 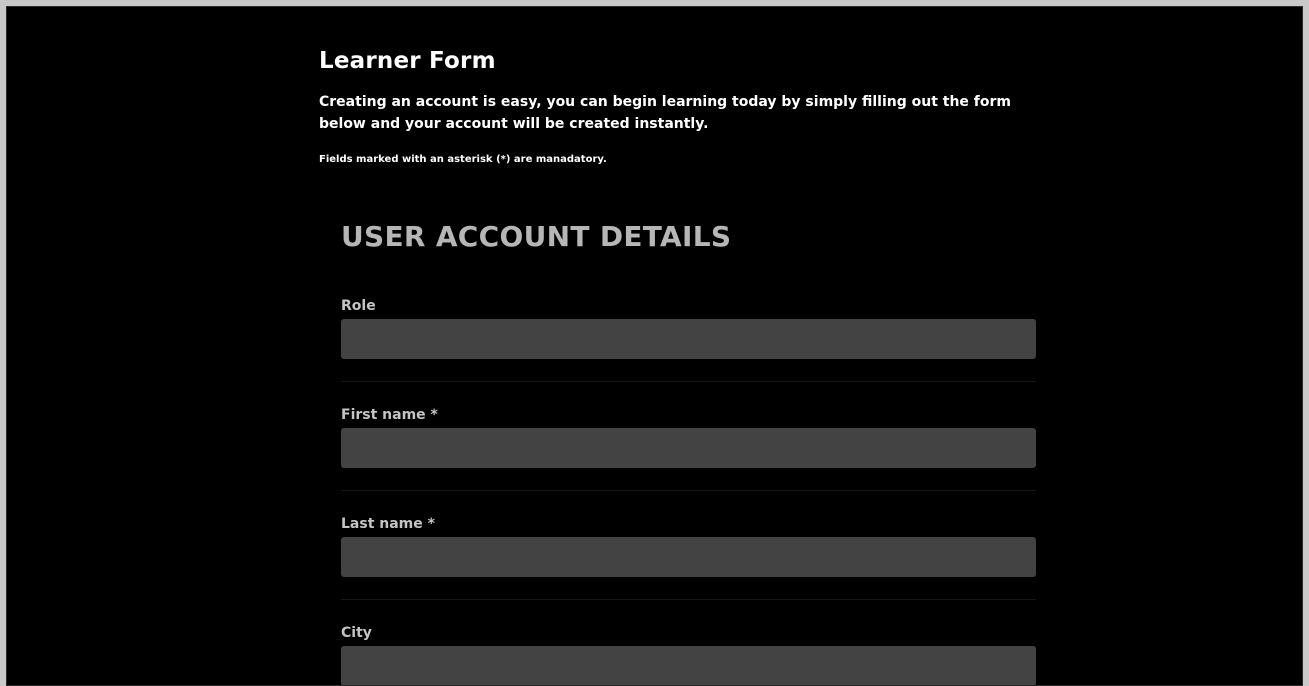 I want to click on role-input, so click(x=688, y=339).